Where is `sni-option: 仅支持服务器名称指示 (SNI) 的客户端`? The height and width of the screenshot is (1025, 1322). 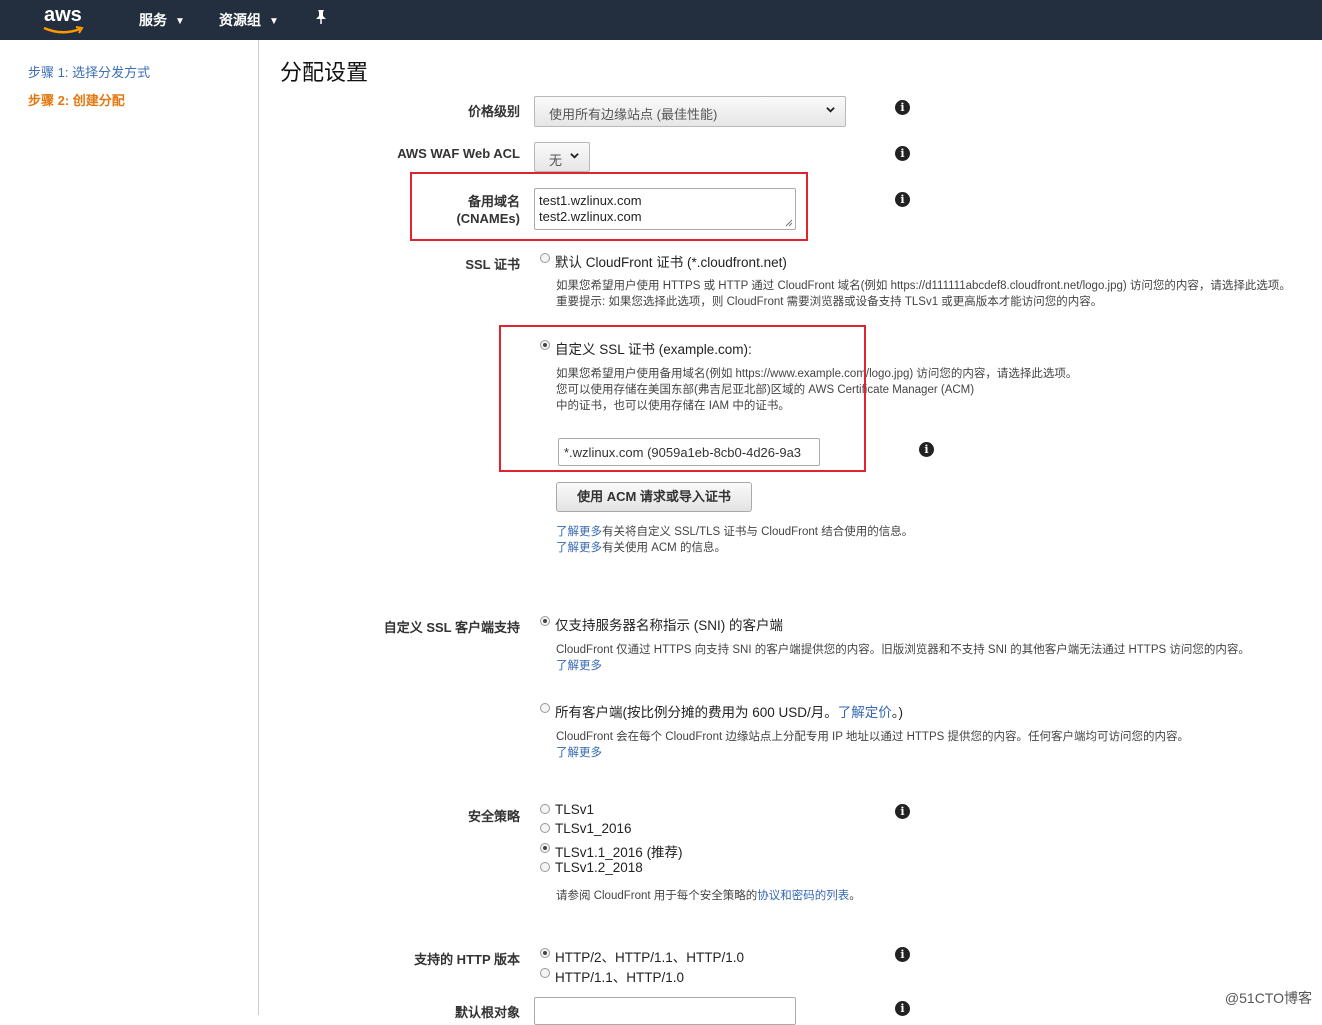 sni-option: 仅支持服务器名称指示 (SNI) 的客户端 is located at coordinates (669, 624).